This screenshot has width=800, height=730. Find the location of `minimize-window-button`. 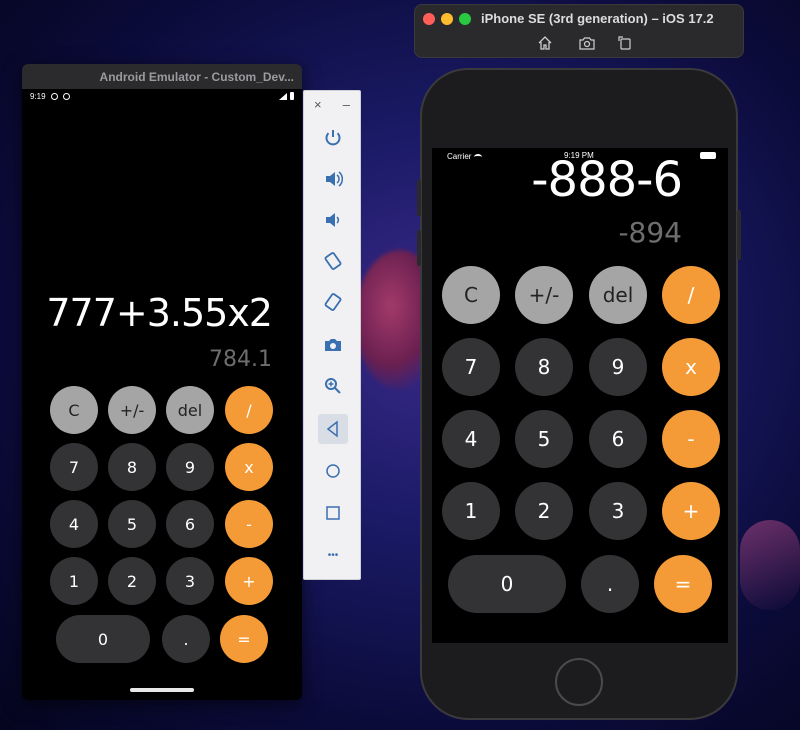

minimize-window-button is located at coordinates (447, 19).